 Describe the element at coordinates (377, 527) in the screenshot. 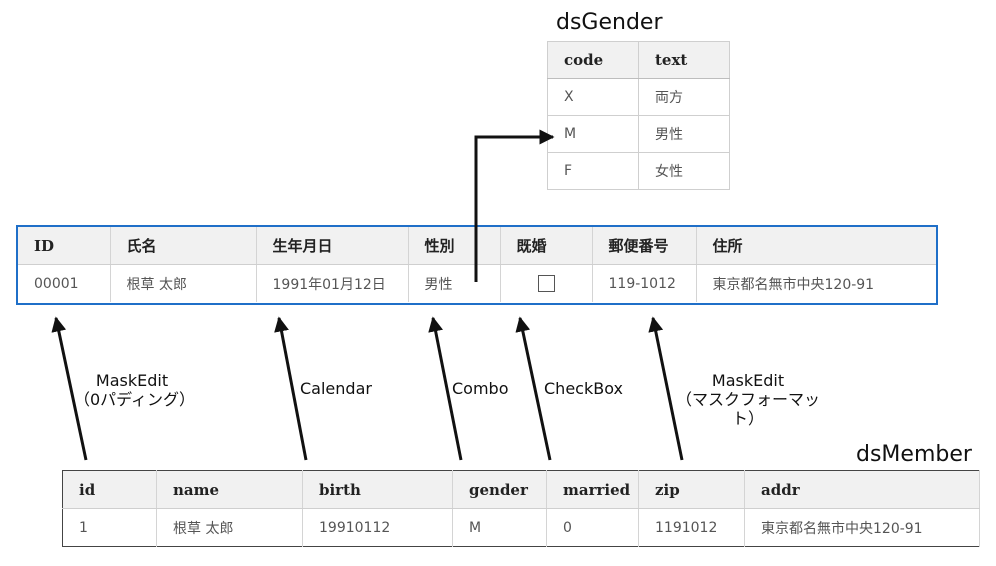

I see `dsmember-cell-birth: 19910112` at that location.